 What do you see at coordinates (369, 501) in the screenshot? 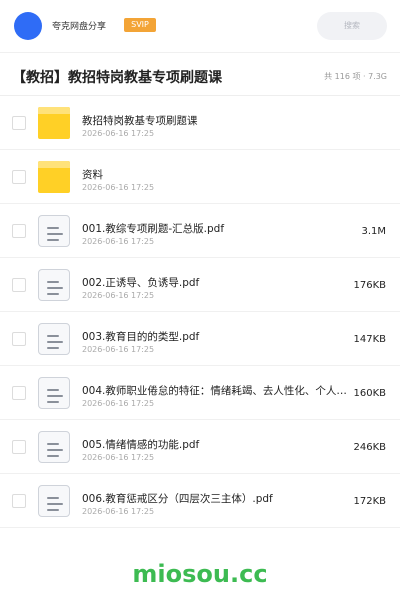
I see `file-size: 172KB` at bounding box center [369, 501].